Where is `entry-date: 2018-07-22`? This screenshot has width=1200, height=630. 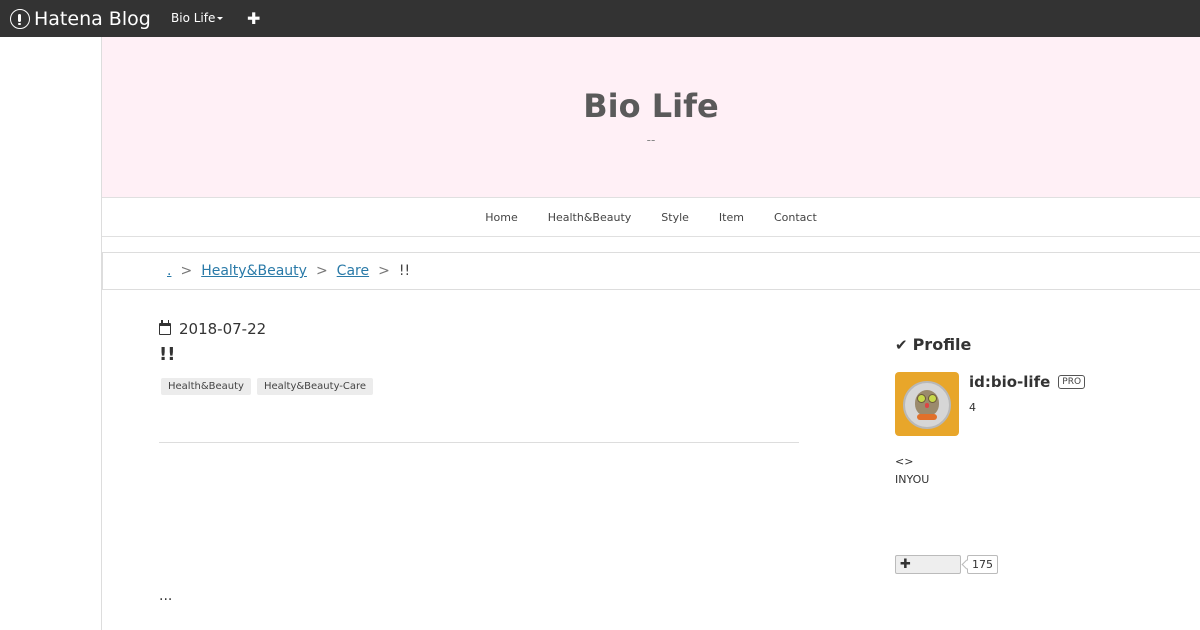
entry-date: 2018-07-22 is located at coordinates (212, 329).